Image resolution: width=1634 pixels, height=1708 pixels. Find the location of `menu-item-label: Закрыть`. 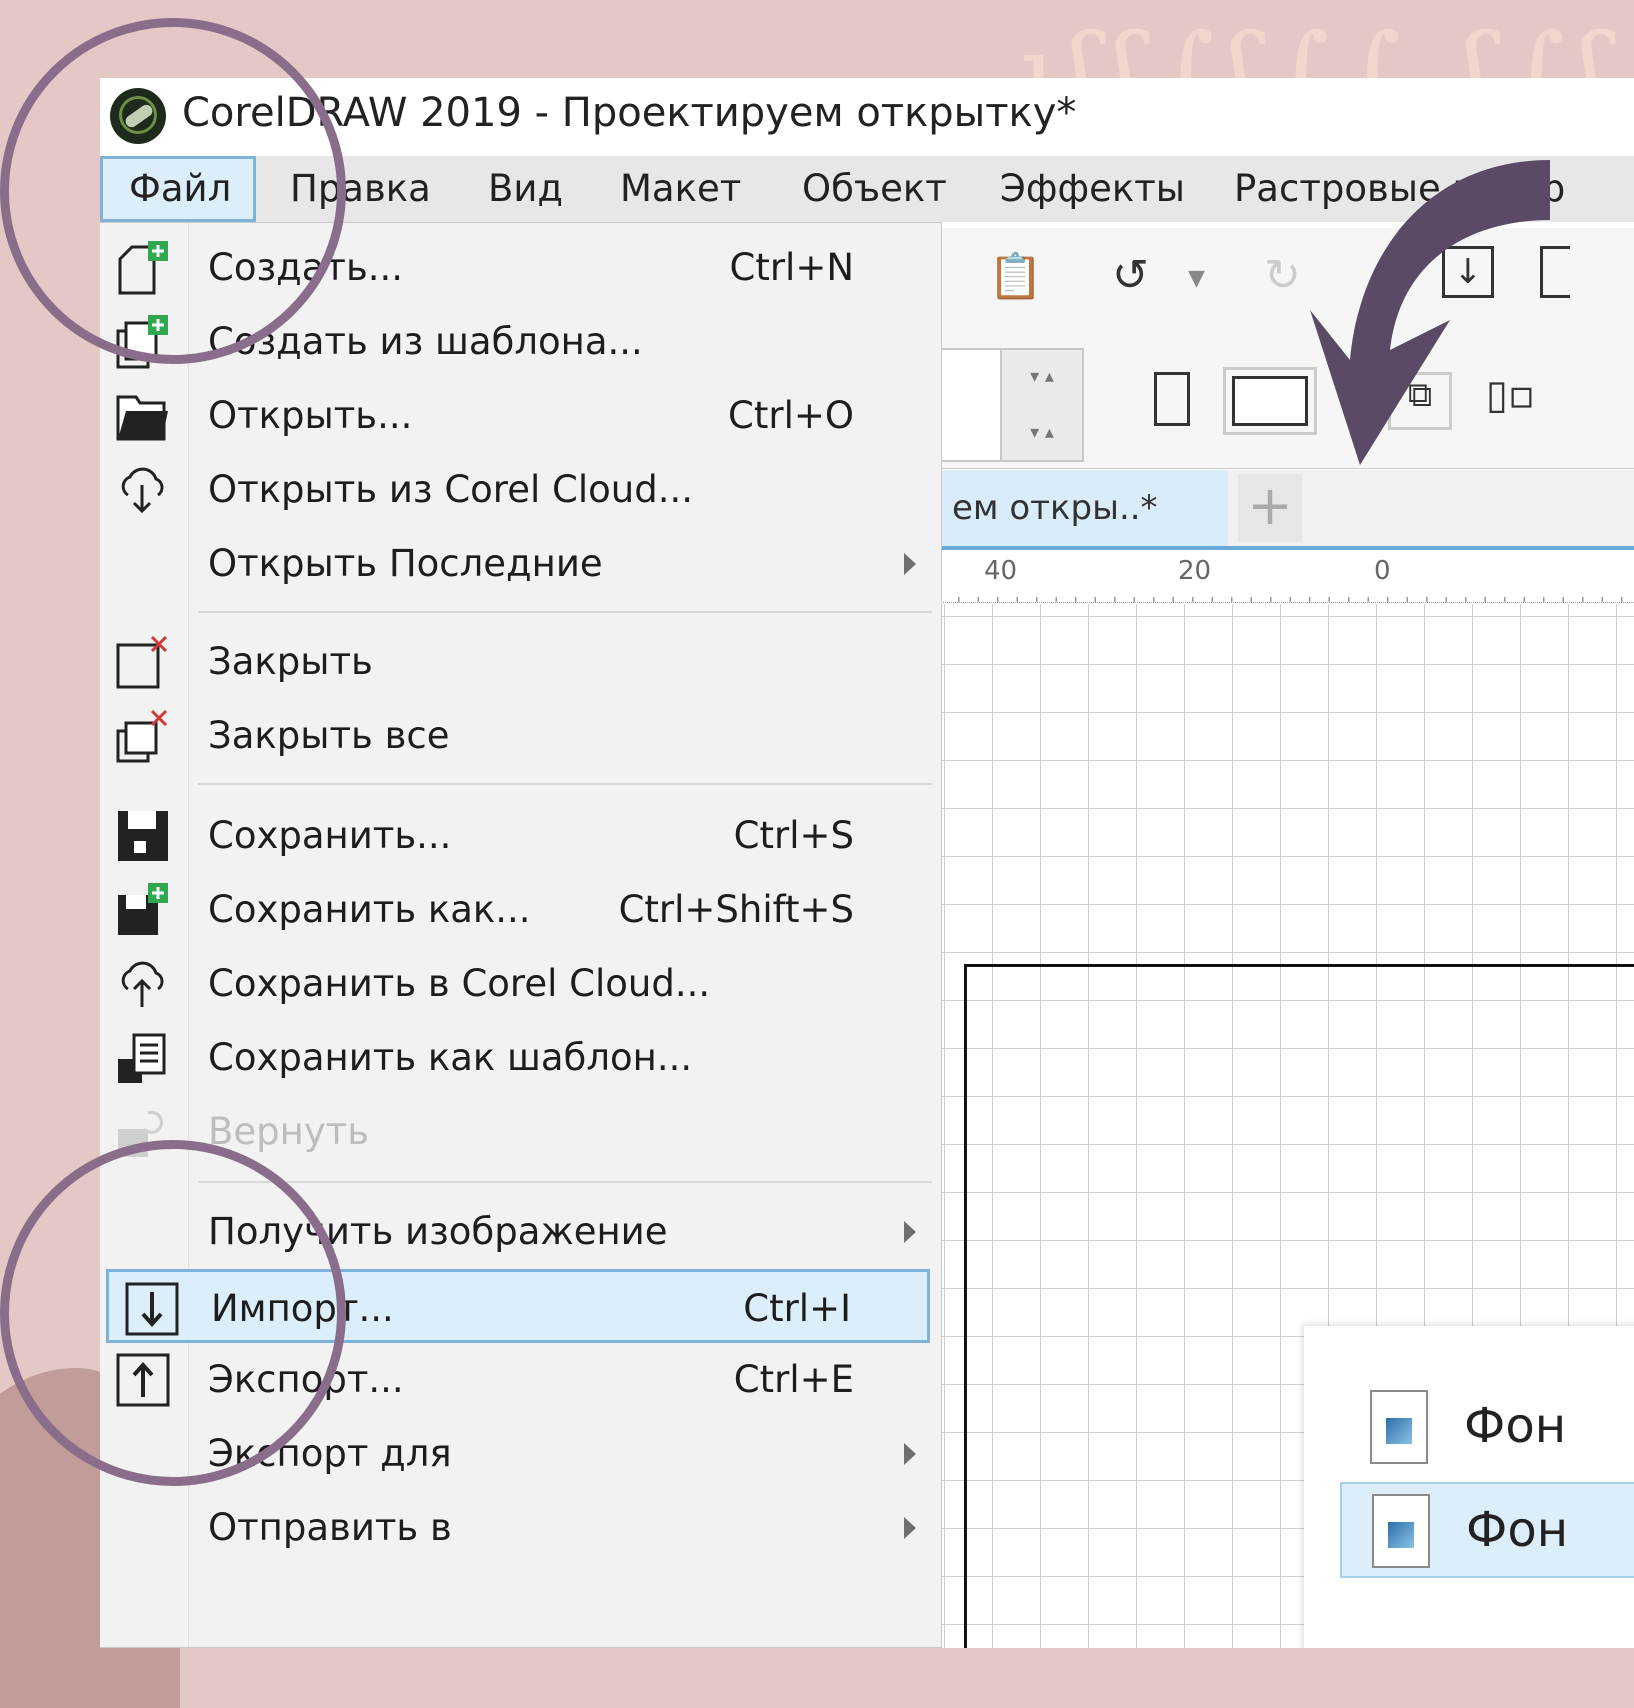

menu-item-label: Закрыть is located at coordinates (290, 661).